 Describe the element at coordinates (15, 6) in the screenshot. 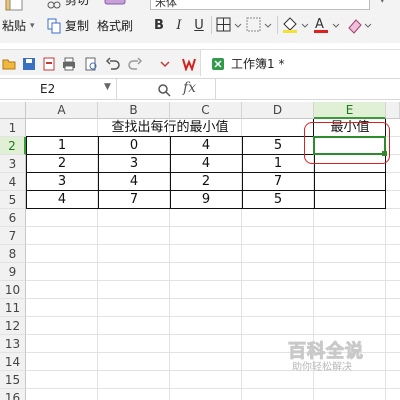

I see `paste-icon` at that location.